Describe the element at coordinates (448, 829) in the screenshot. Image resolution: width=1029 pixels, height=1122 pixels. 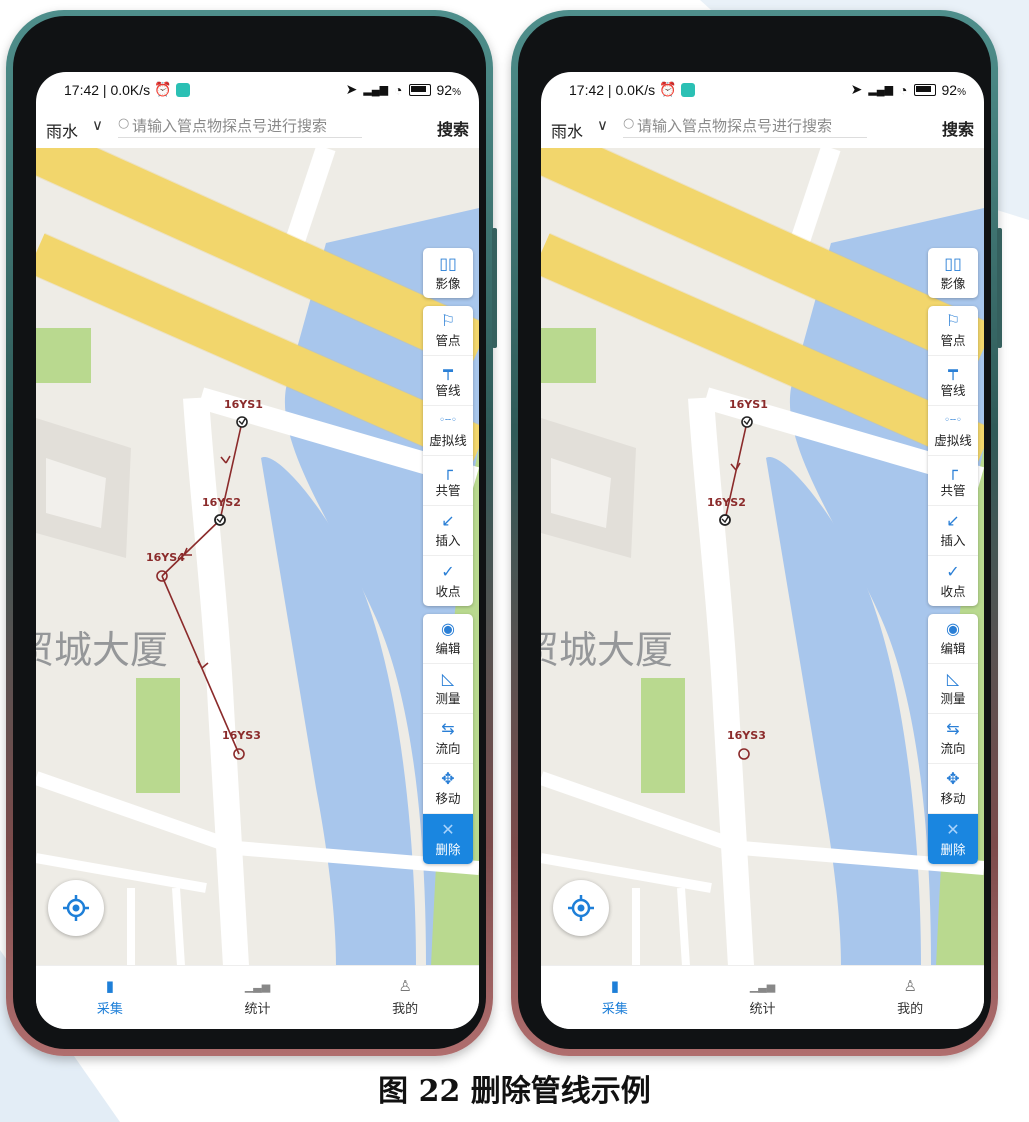
I see `close-icon: ✕` at that location.